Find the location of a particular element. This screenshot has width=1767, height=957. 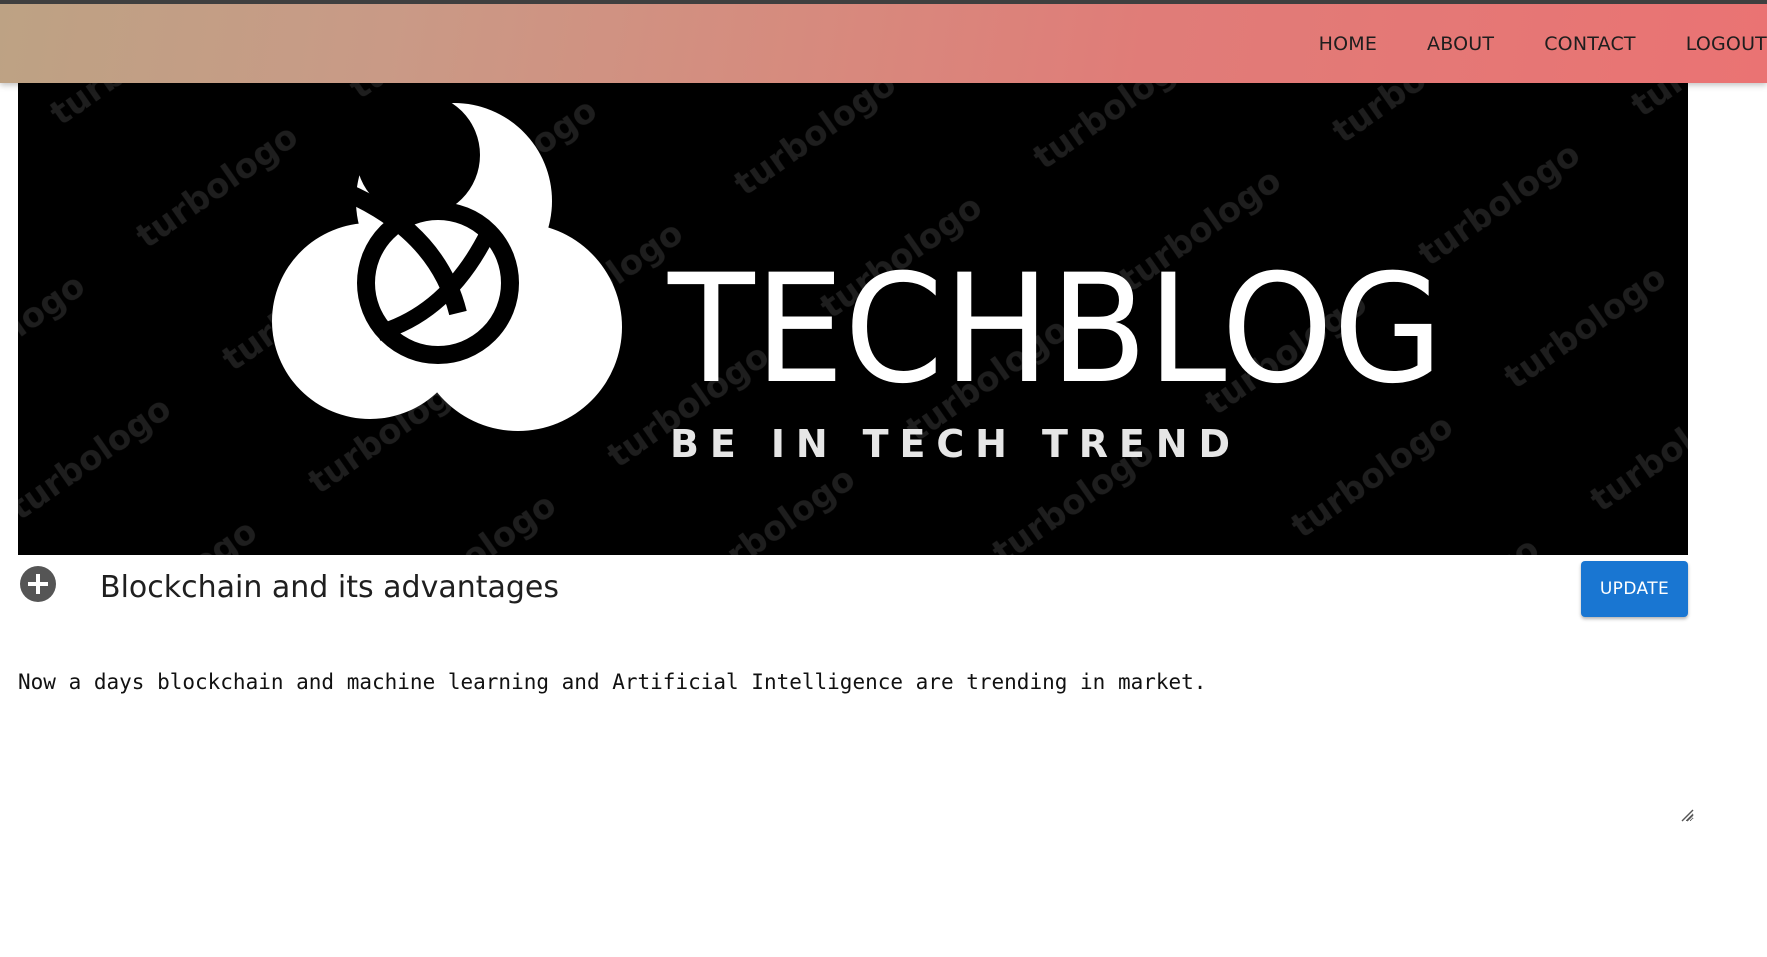

resize-handle-icon is located at coordinates (1687, 815).